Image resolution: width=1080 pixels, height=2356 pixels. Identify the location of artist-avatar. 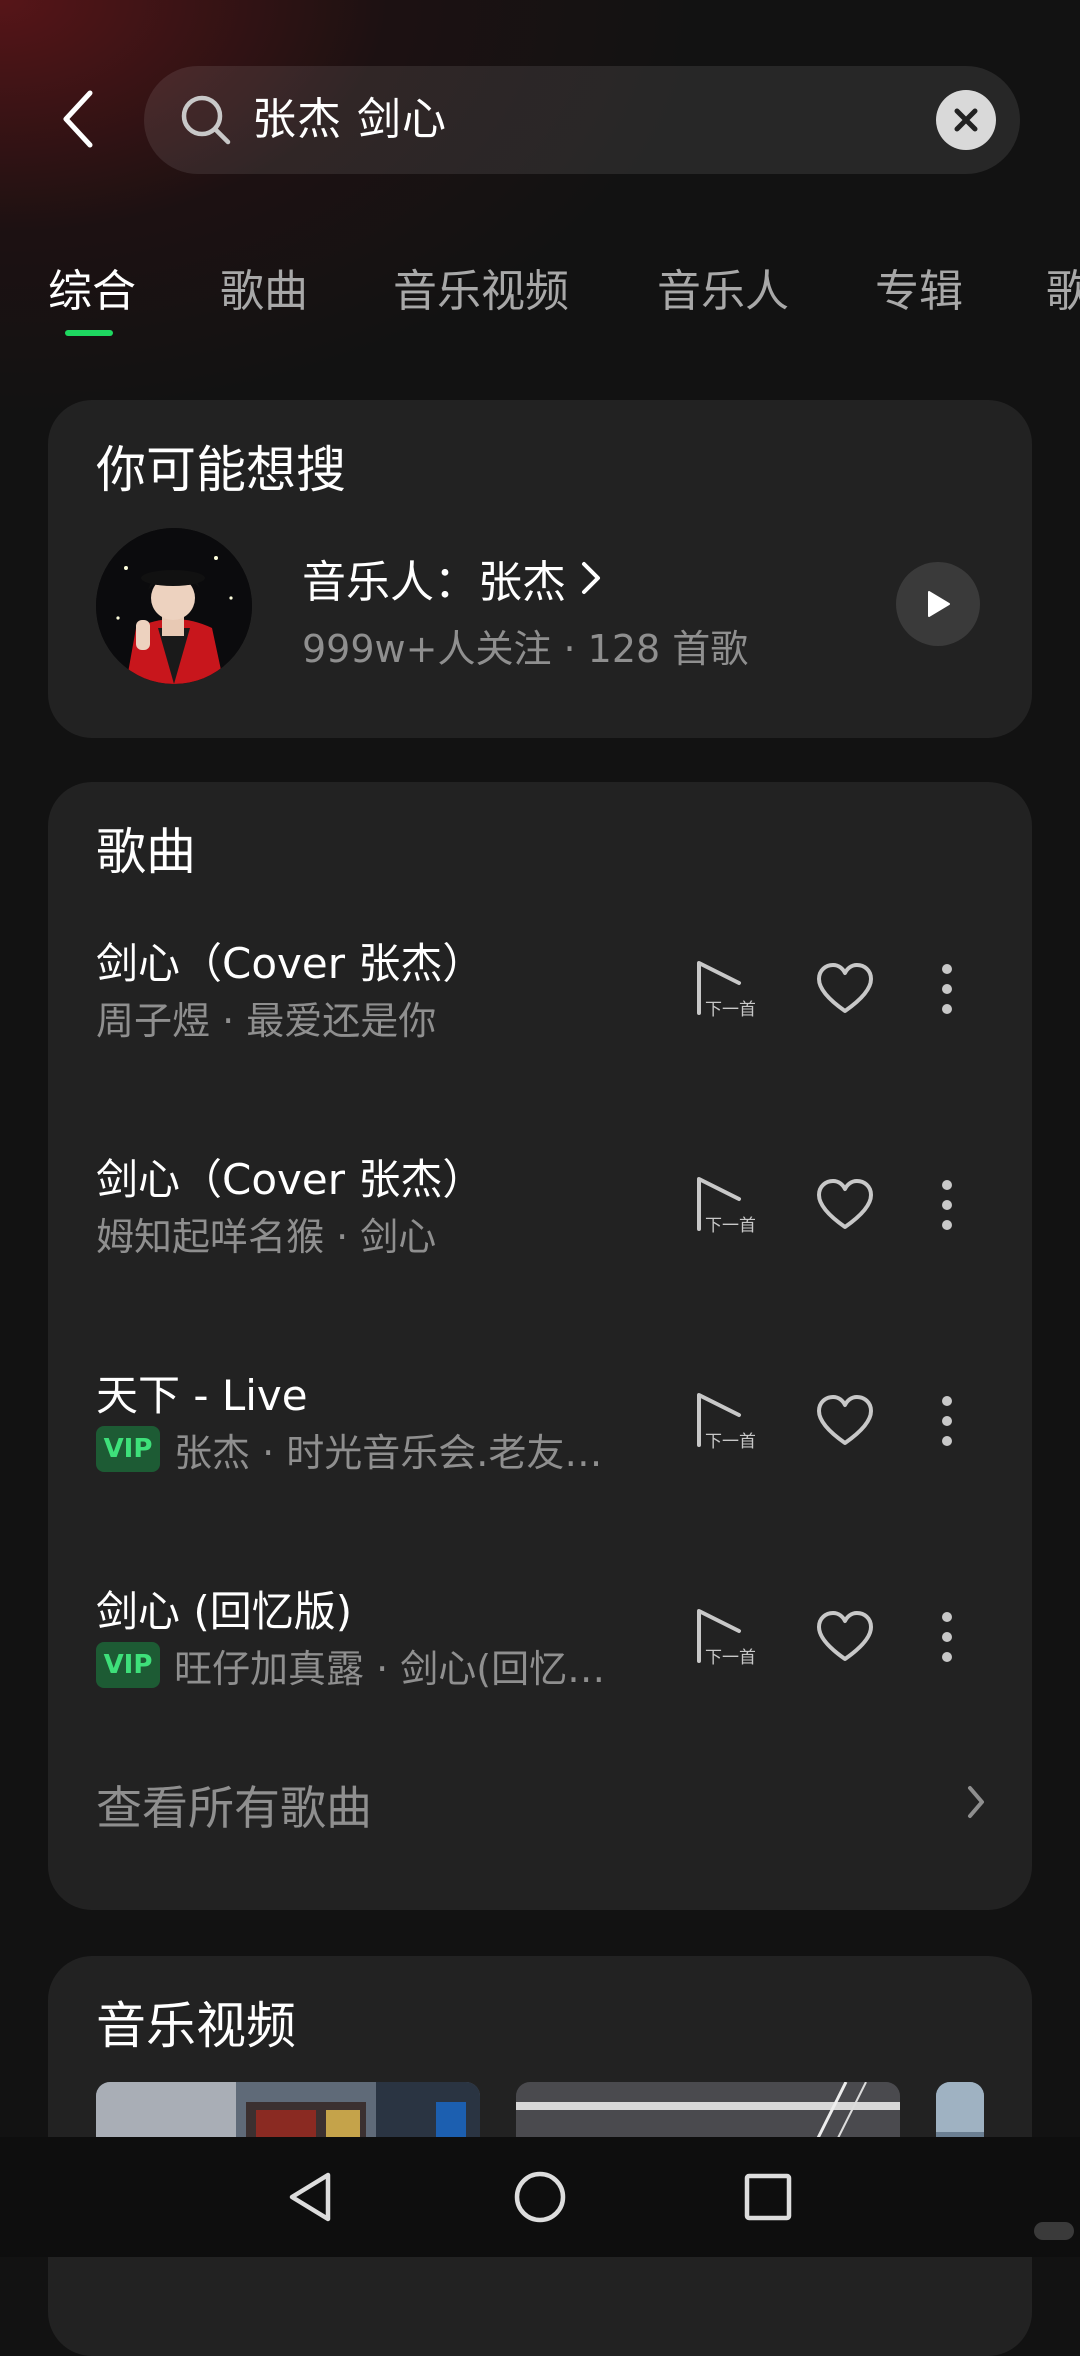
(174, 606).